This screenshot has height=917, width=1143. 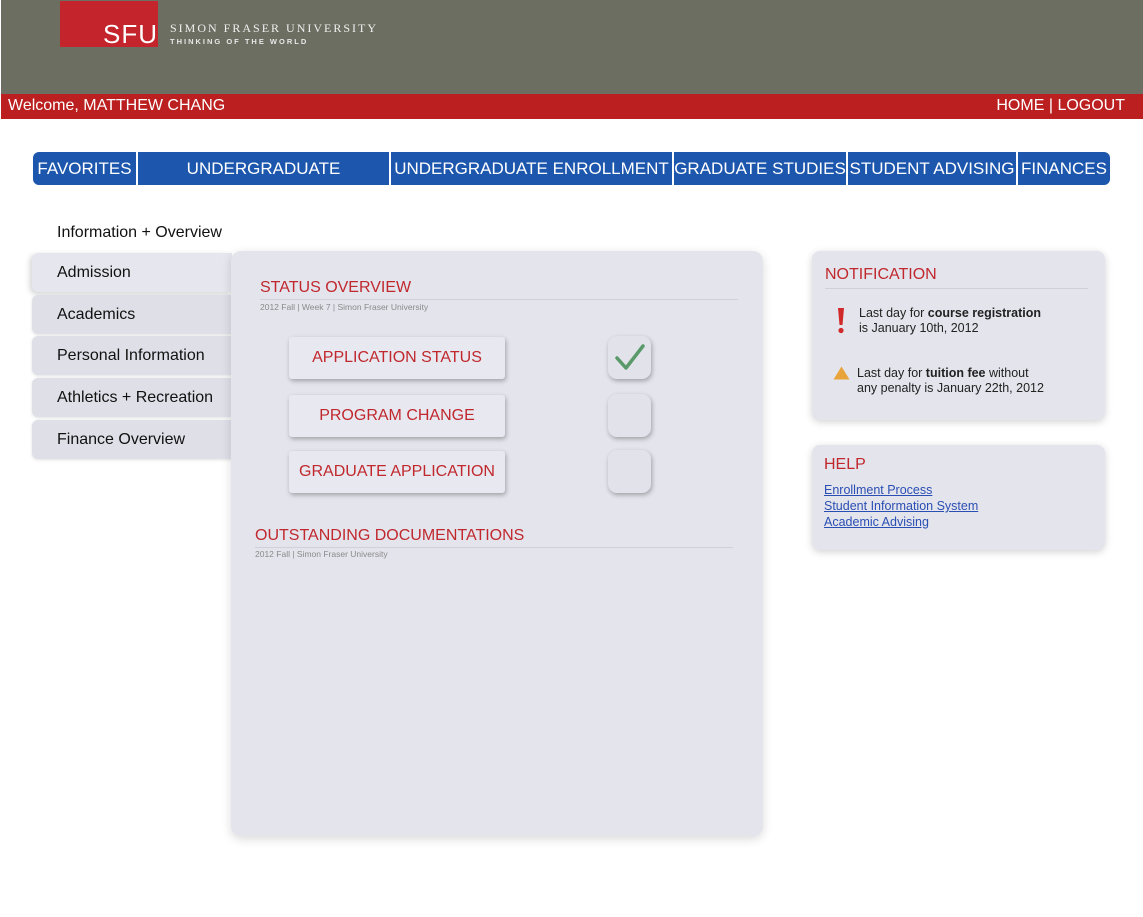 What do you see at coordinates (264, 168) in the screenshot?
I see `nav-undergraduate-admission: UNDERGRADUATE ADMISSION` at bounding box center [264, 168].